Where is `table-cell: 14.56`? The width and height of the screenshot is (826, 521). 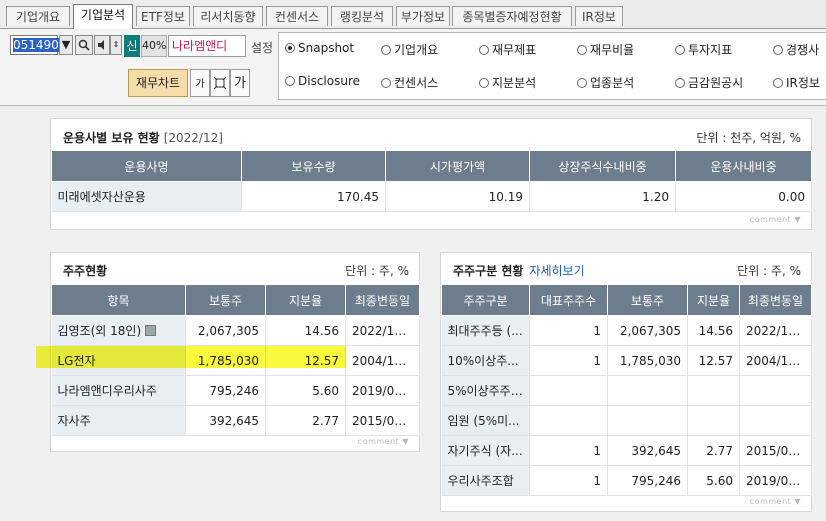 table-cell: 14.56 is located at coordinates (713, 330).